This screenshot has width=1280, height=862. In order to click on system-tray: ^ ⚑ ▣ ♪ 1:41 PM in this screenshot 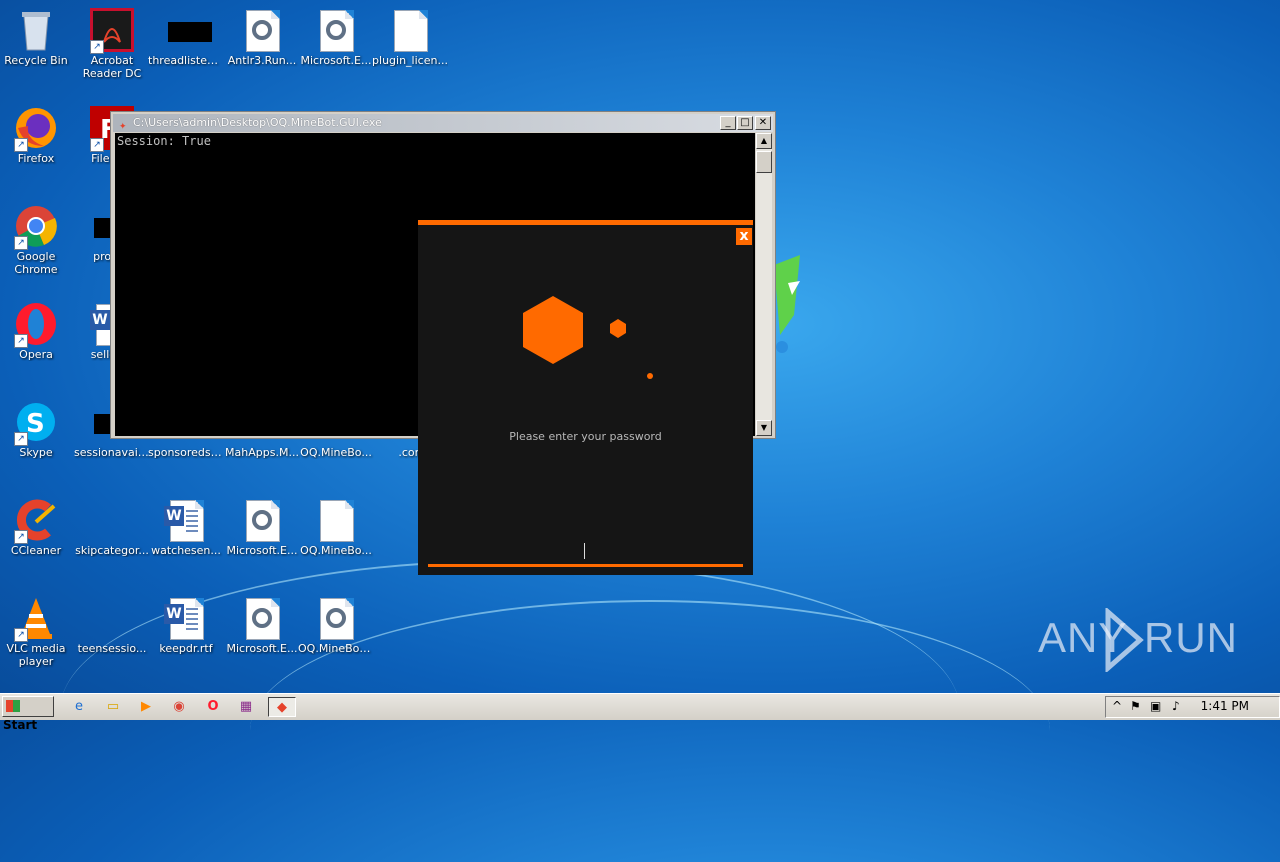, I will do `click(1192, 707)`.